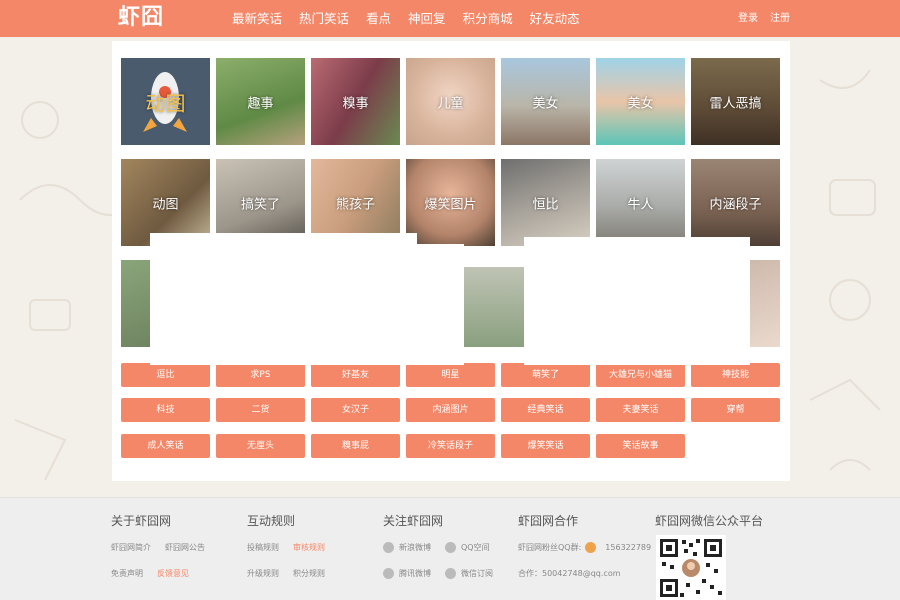 The image size is (900, 600). What do you see at coordinates (545, 446) in the screenshot?
I see `tag-button: 爆笑笑话` at bounding box center [545, 446].